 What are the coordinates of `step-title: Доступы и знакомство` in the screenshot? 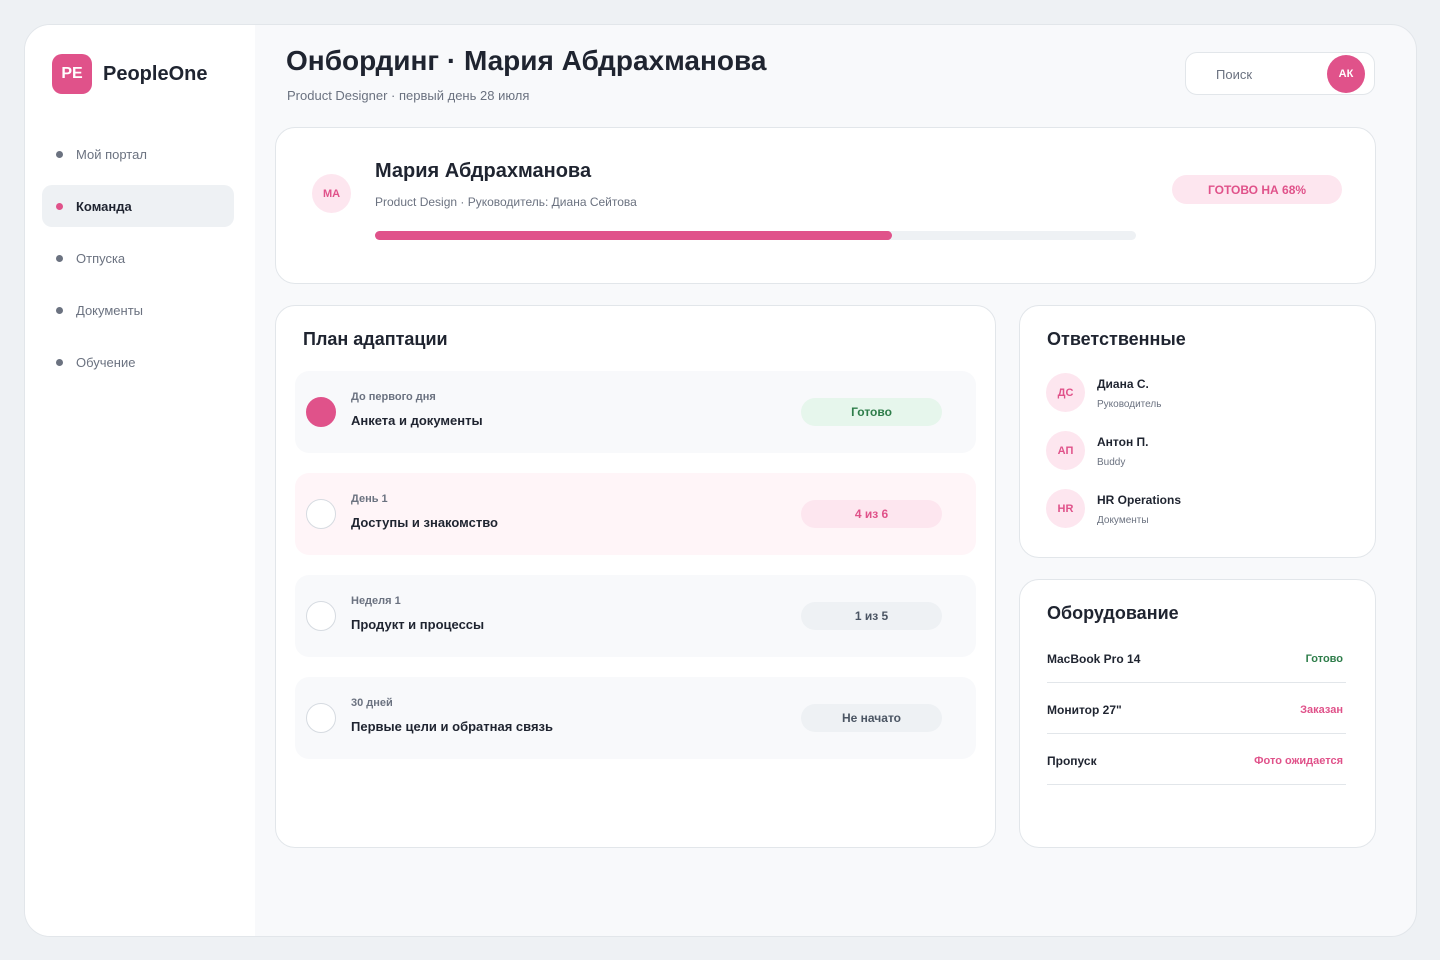 It's located at (424, 522).